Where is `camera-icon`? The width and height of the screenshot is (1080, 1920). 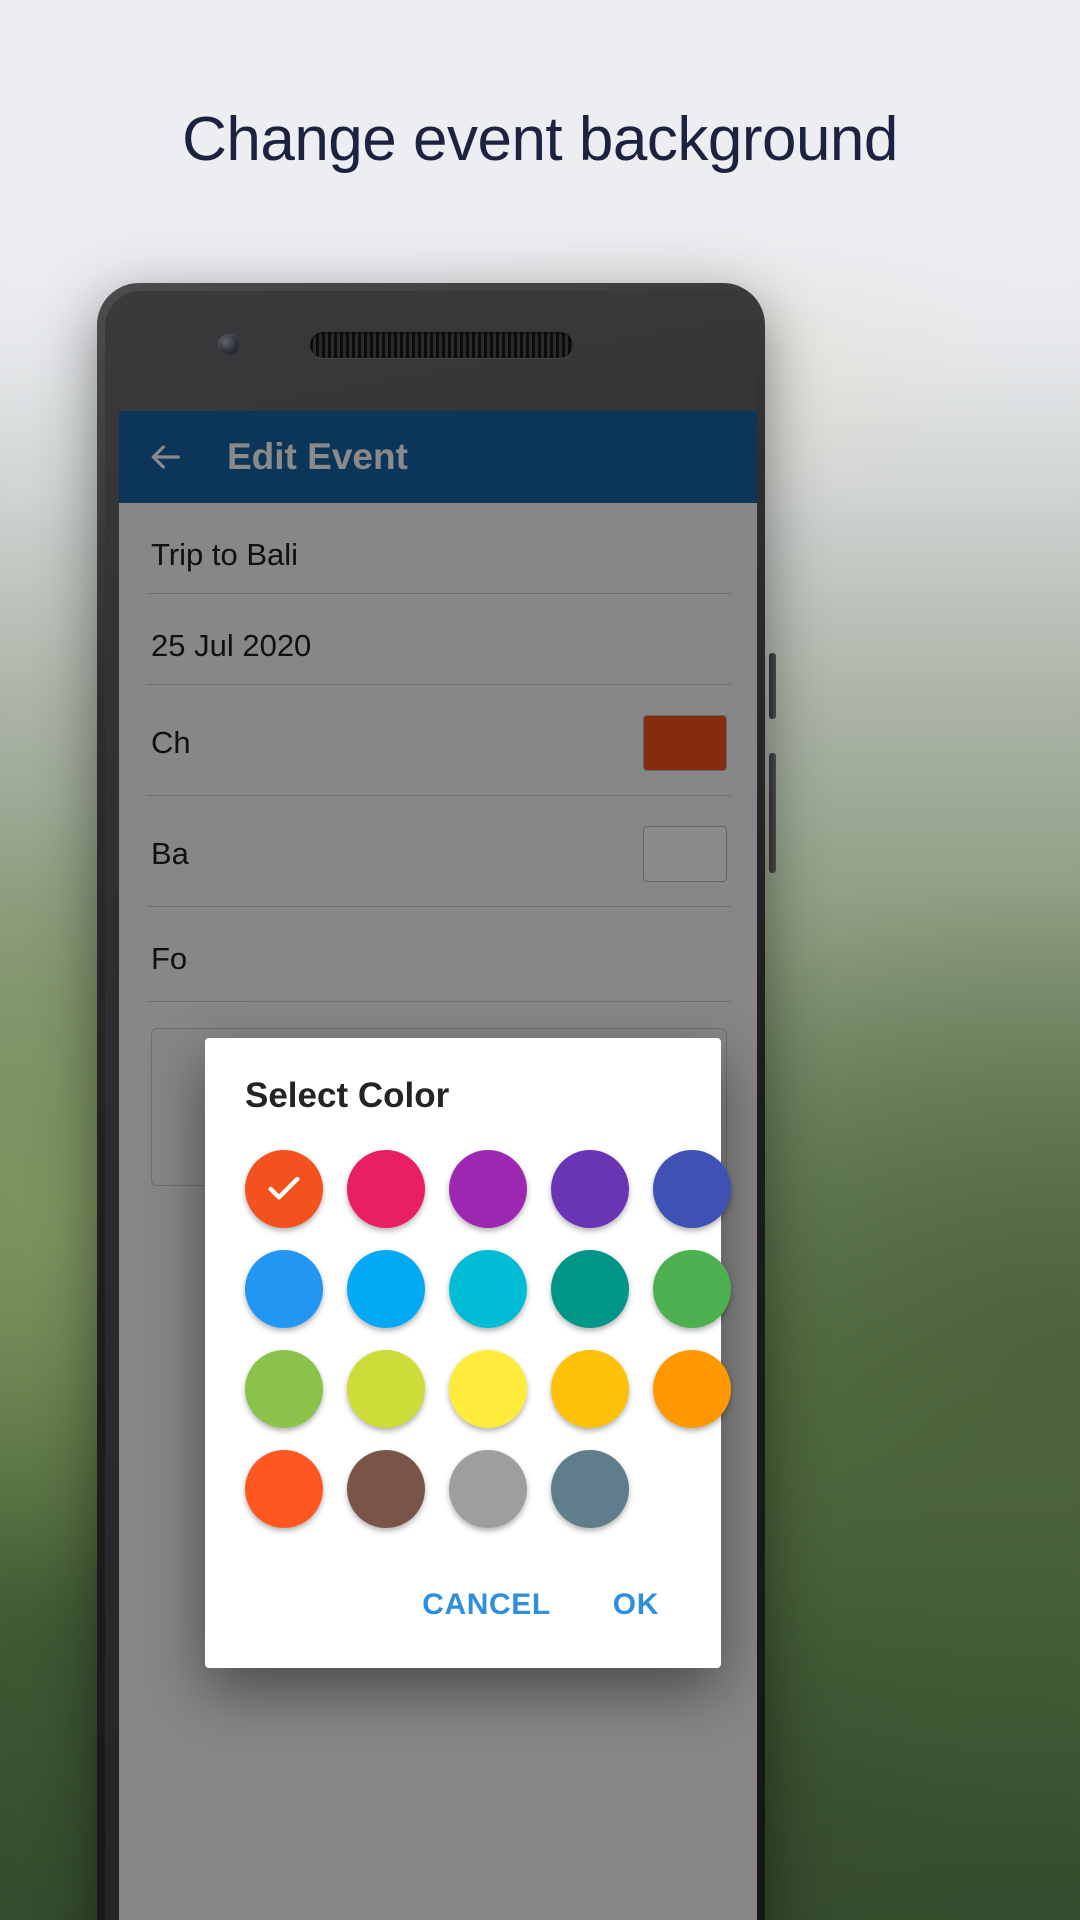 camera-icon is located at coordinates (229, 345).